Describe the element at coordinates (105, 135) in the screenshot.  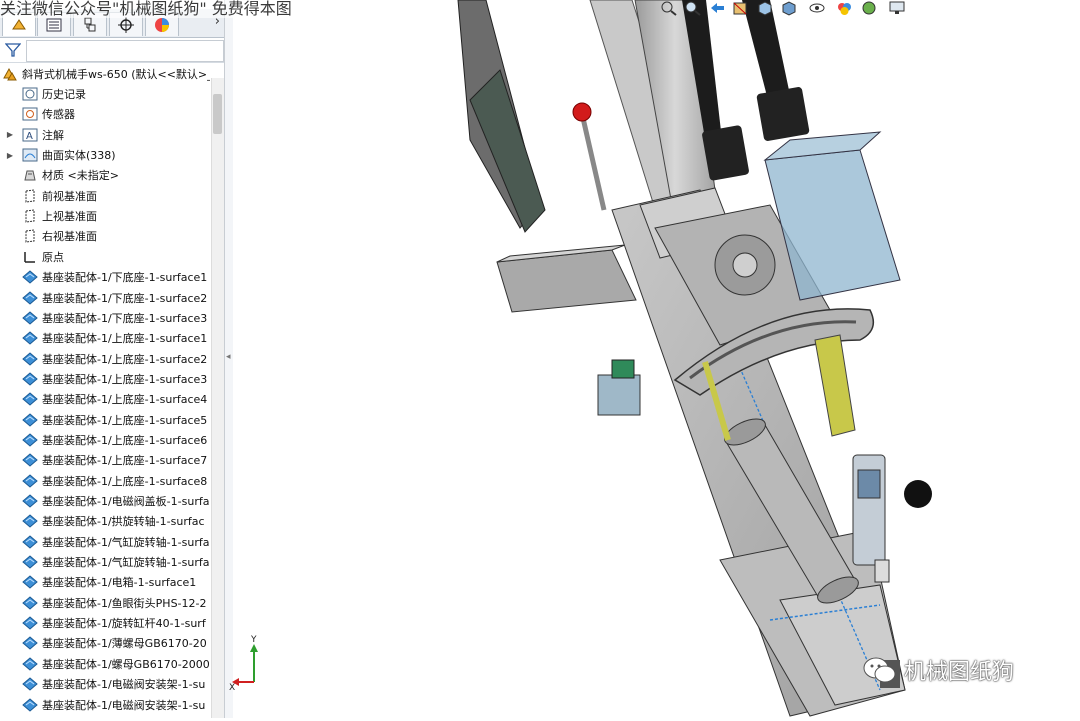
I see `tree-item: ▶ A 注解` at that location.